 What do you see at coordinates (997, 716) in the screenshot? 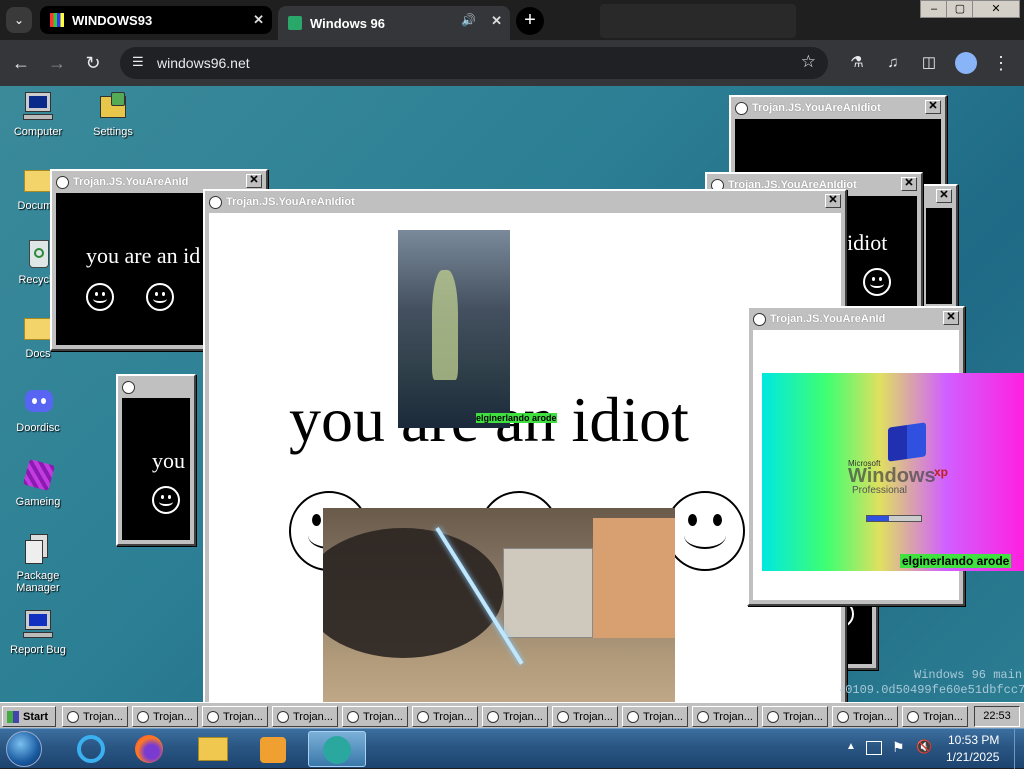
I see `tray-clock: 22:53` at bounding box center [997, 716].